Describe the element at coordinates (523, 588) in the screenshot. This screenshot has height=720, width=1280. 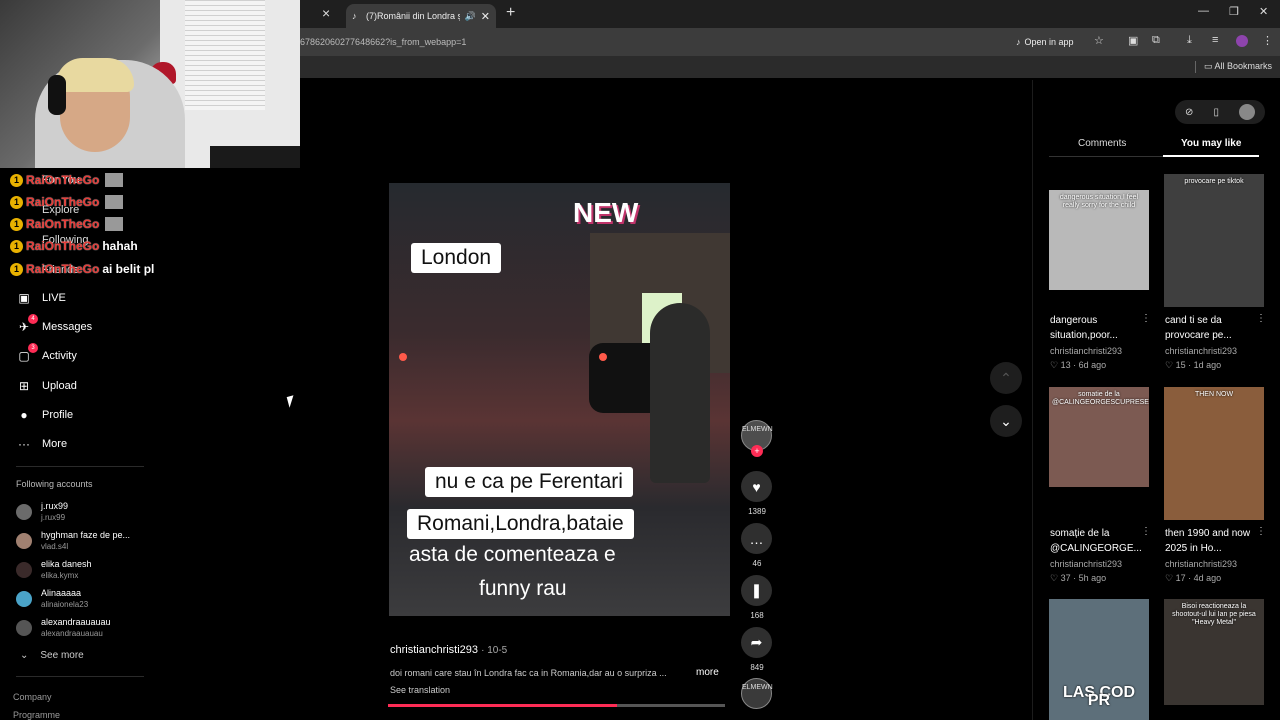
I see `video-caption-line: funny rau` at that location.